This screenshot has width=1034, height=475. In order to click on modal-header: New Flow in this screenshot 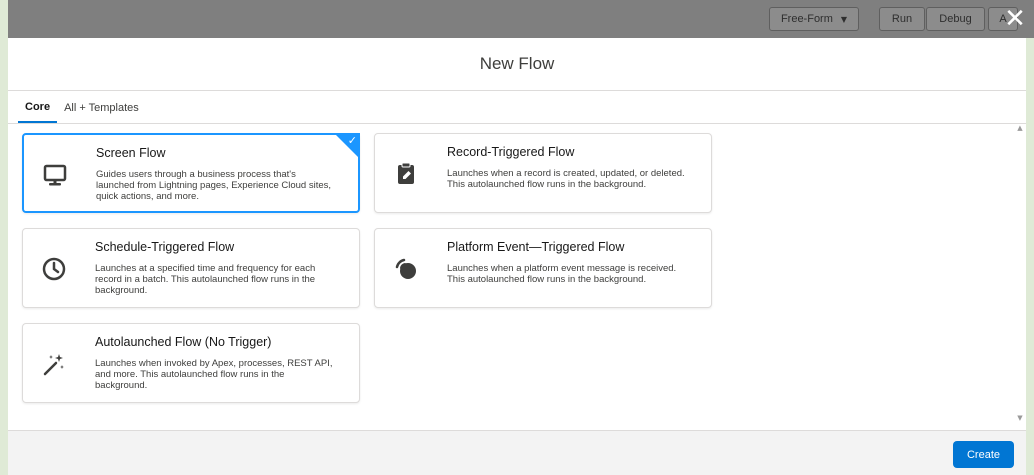, I will do `click(517, 64)`.